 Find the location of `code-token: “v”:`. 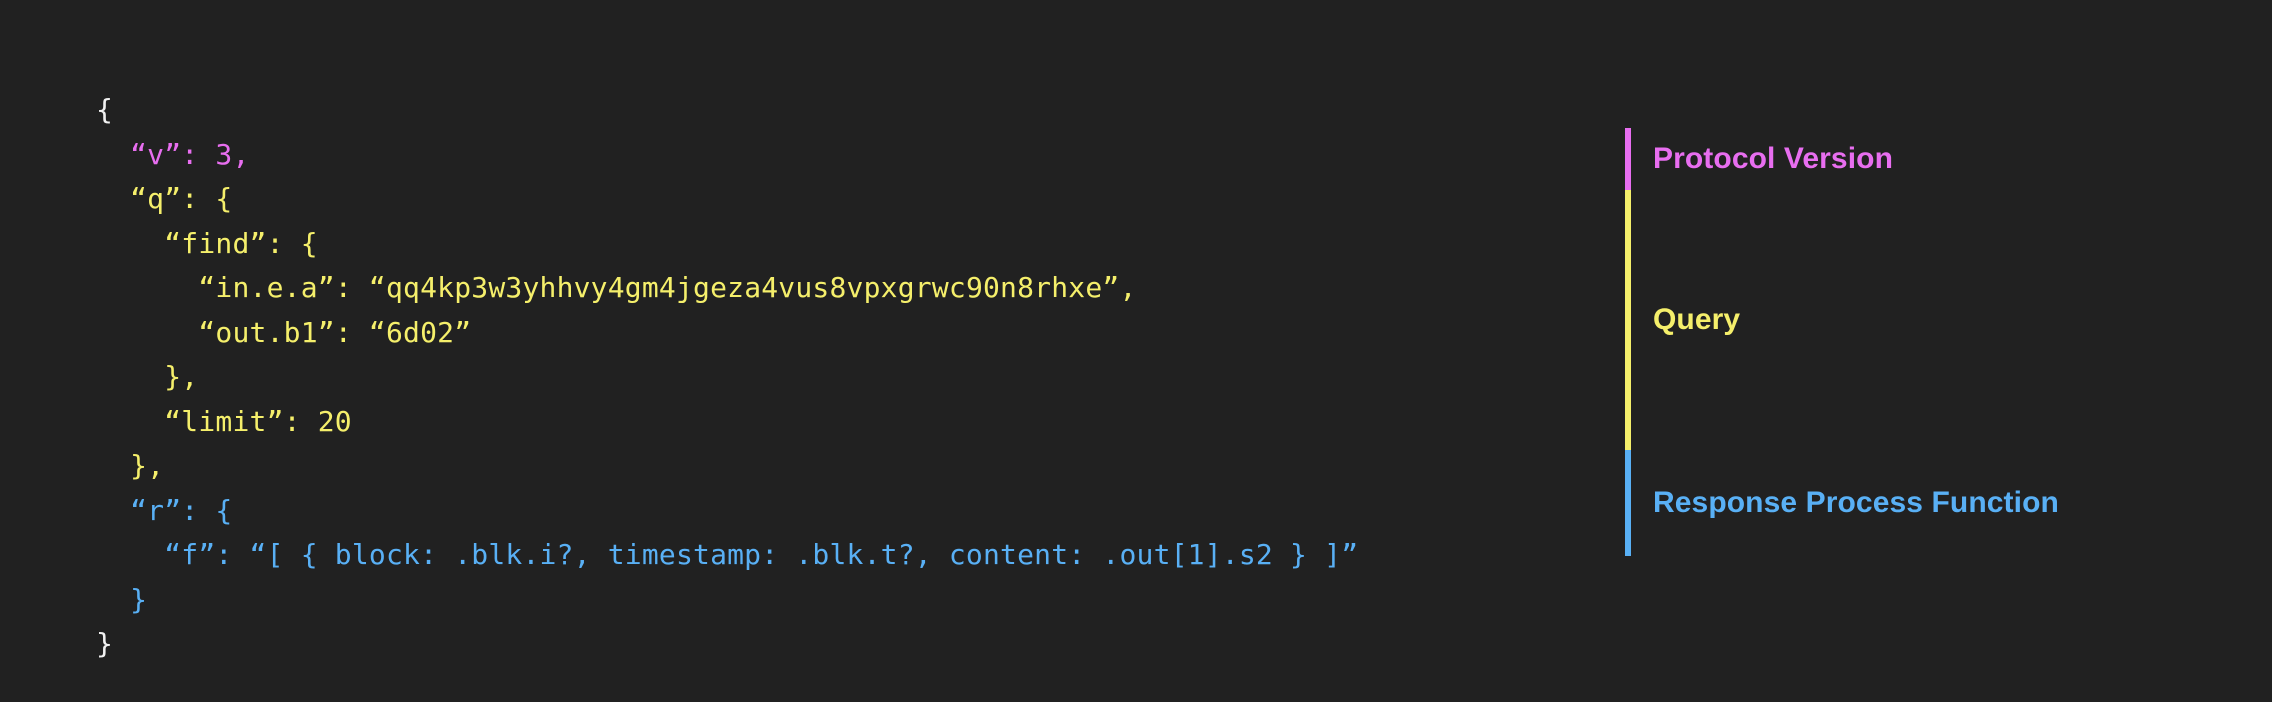

code-token: “v”: is located at coordinates (173, 154).